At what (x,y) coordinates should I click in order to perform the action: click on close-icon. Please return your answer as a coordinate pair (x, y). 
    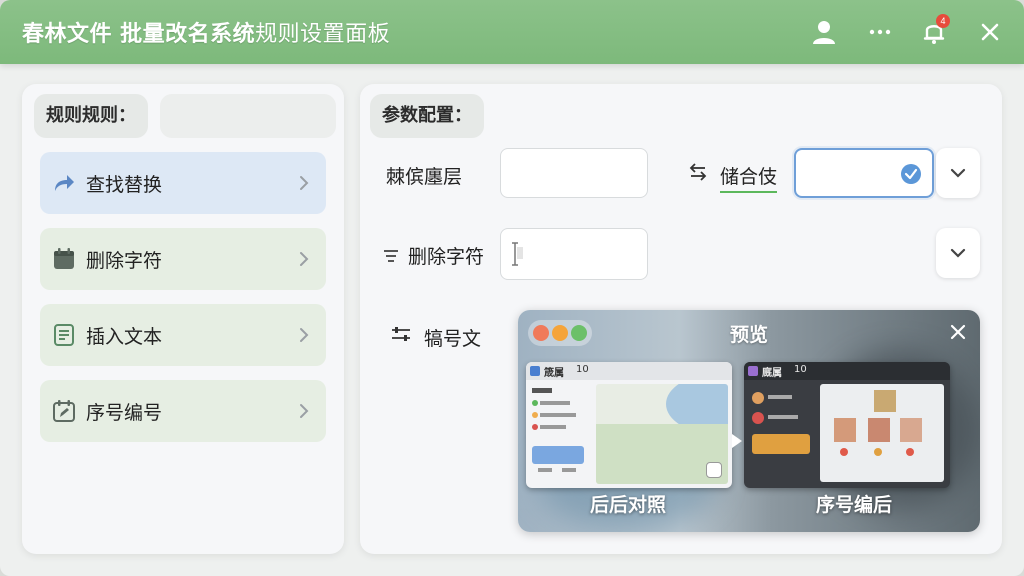
    Looking at the image, I should click on (990, 32).